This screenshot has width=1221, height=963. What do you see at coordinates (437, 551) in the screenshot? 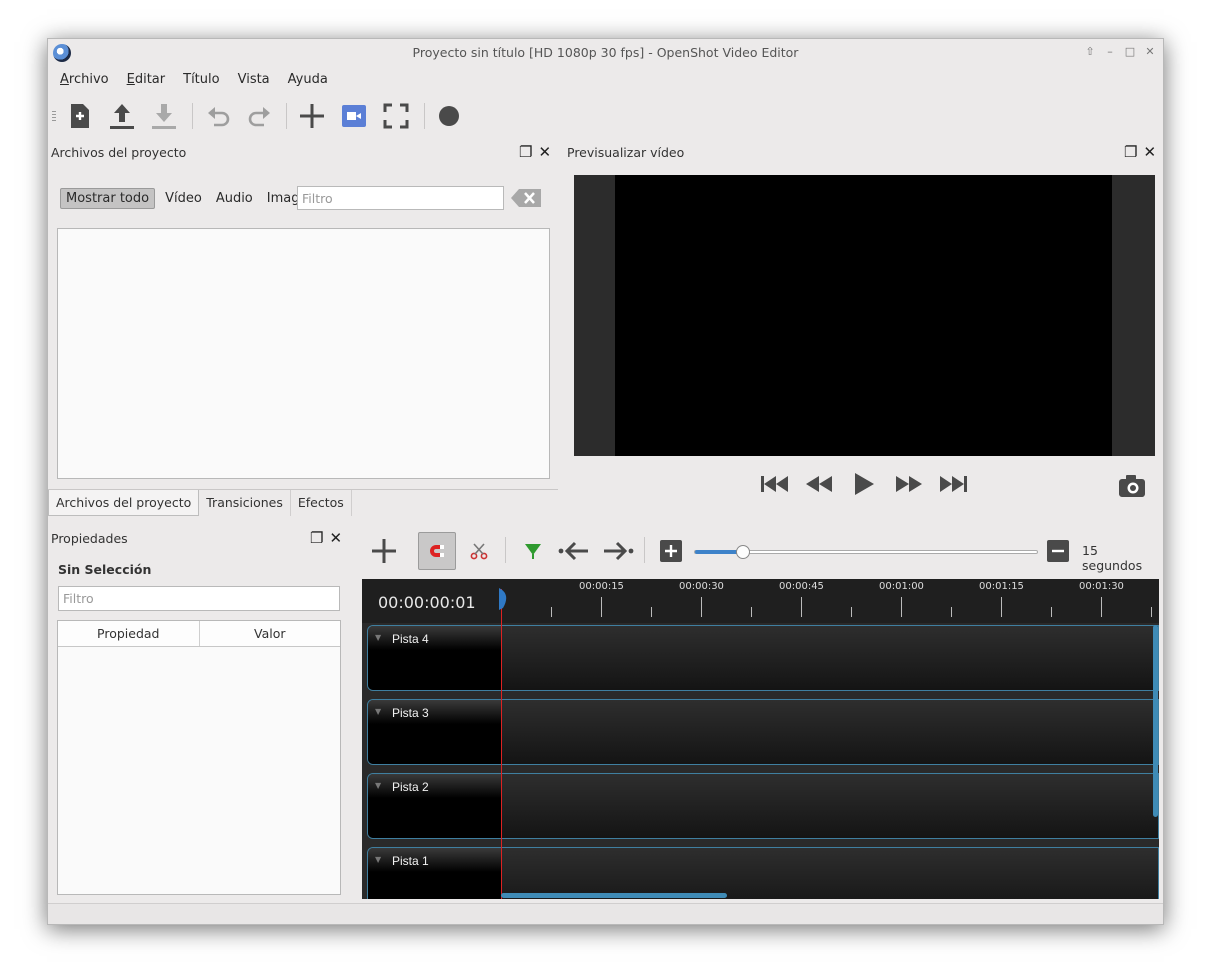
I see `snapping-toggle` at bounding box center [437, 551].